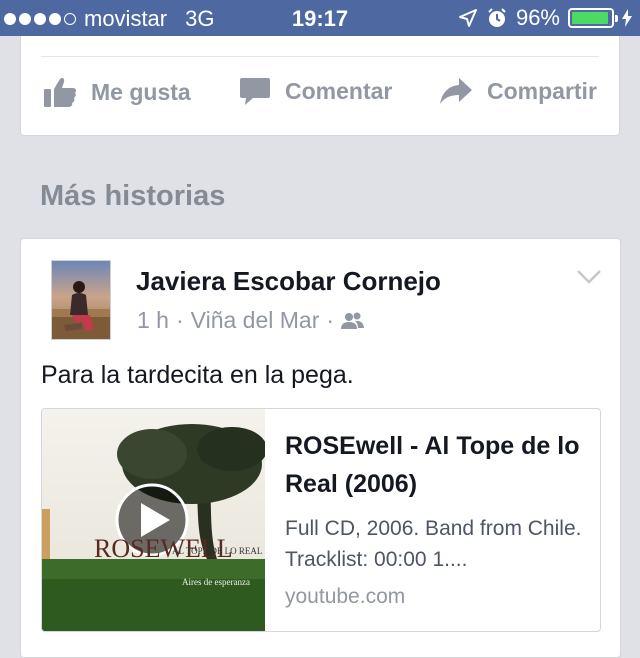 This screenshot has height=658, width=640. Describe the element at coordinates (497, 17) in the screenshot. I see `alarm-icon` at that location.